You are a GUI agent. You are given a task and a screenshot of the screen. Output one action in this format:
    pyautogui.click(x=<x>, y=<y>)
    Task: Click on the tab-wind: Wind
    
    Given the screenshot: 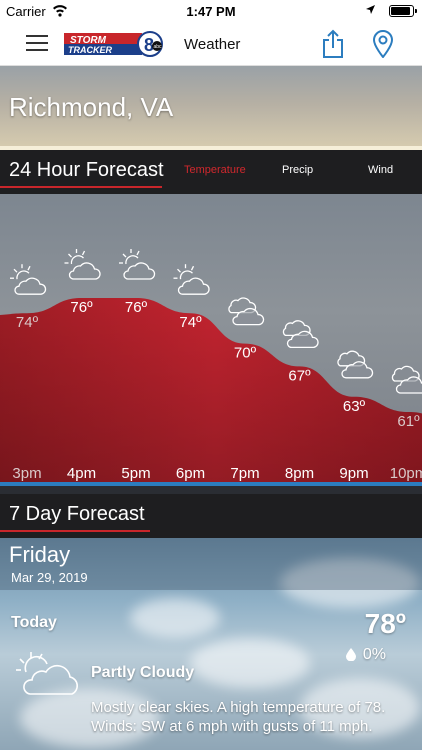 What is the action you would take?
    pyautogui.click(x=380, y=170)
    